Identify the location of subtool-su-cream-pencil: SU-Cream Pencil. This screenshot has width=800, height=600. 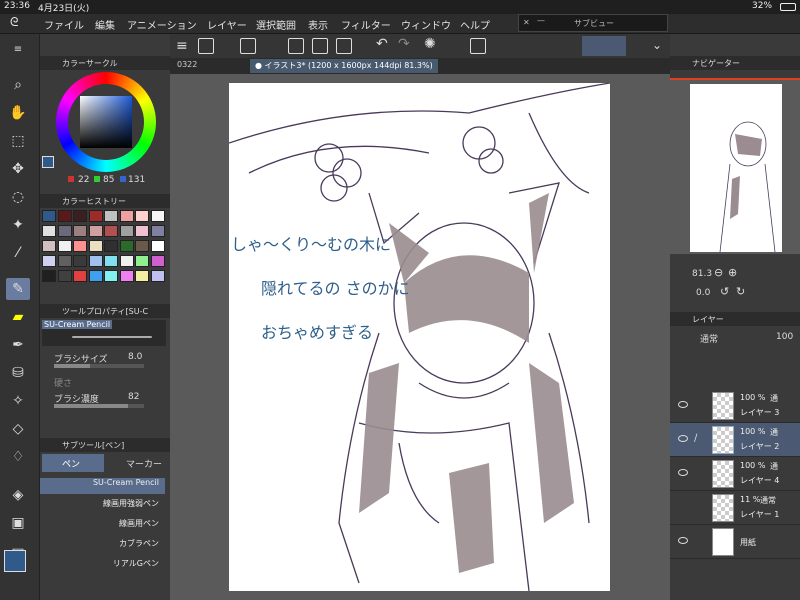
(102, 486).